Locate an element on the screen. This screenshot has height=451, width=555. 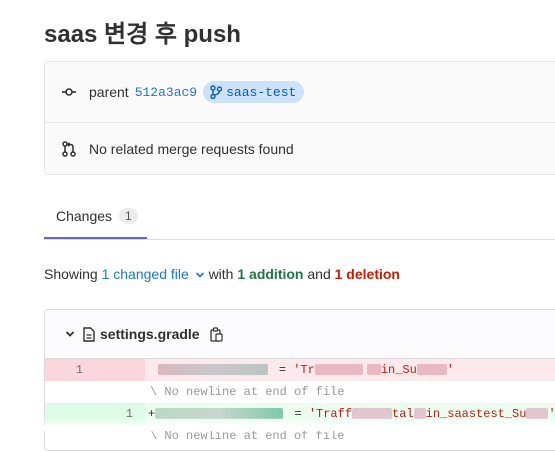
changed-files-dropdown: 1 changed file is located at coordinates (155, 274).